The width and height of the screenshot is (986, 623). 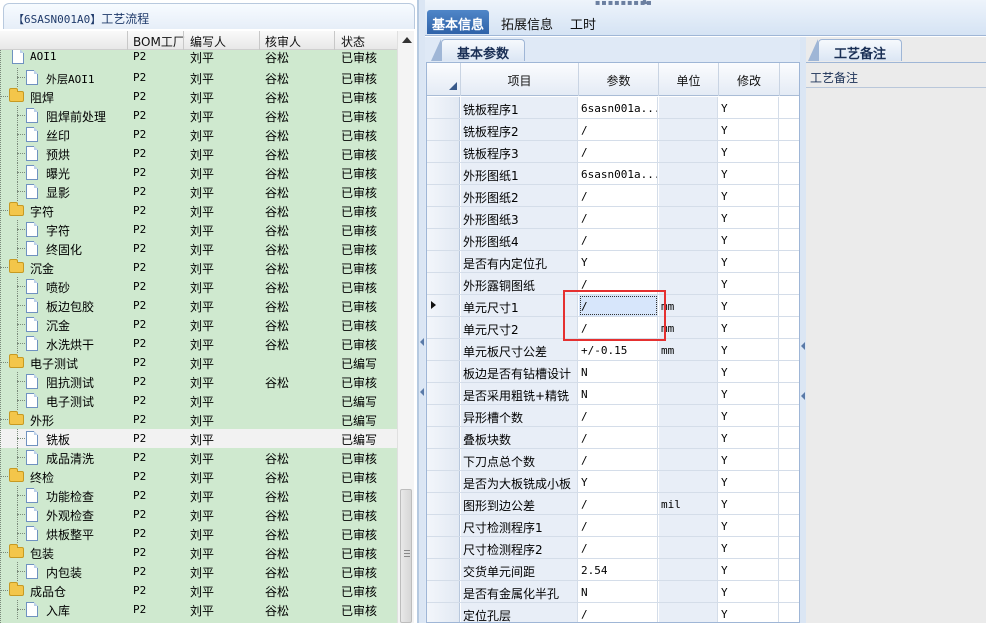 I want to click on tree-group-node: 字符 P2 刘平 谷松 已审核, so click(x=198, y=210).